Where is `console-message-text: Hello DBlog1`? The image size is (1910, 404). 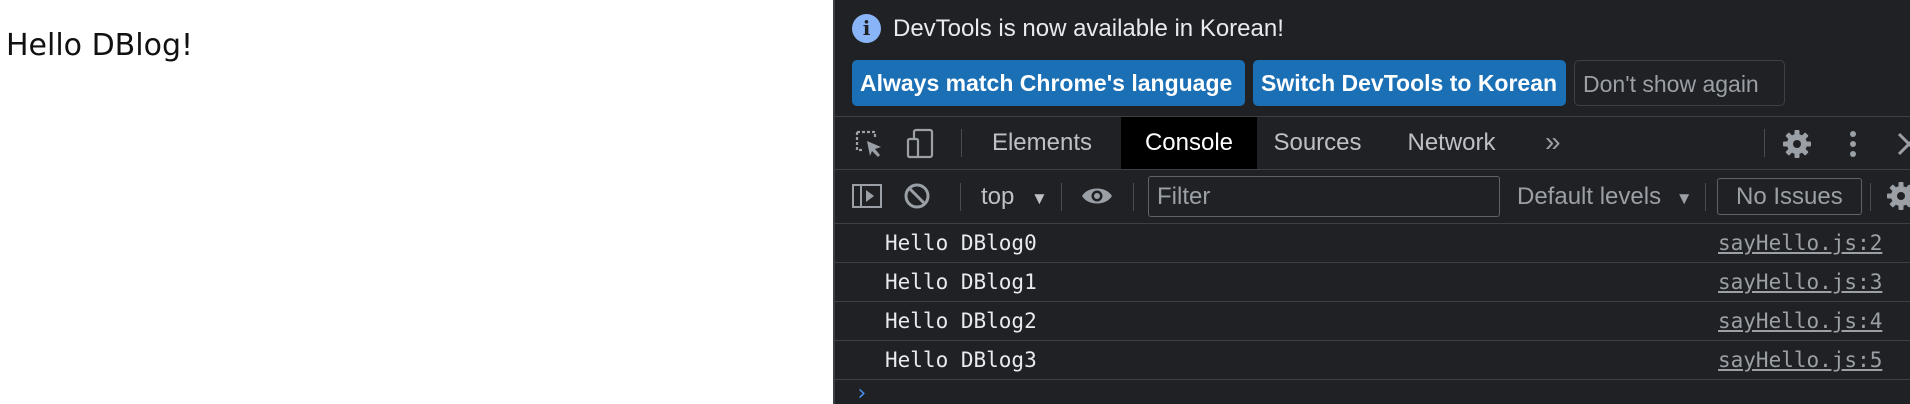 console-message-text: Hello DBlog1 is located at coordinates (961, 282).